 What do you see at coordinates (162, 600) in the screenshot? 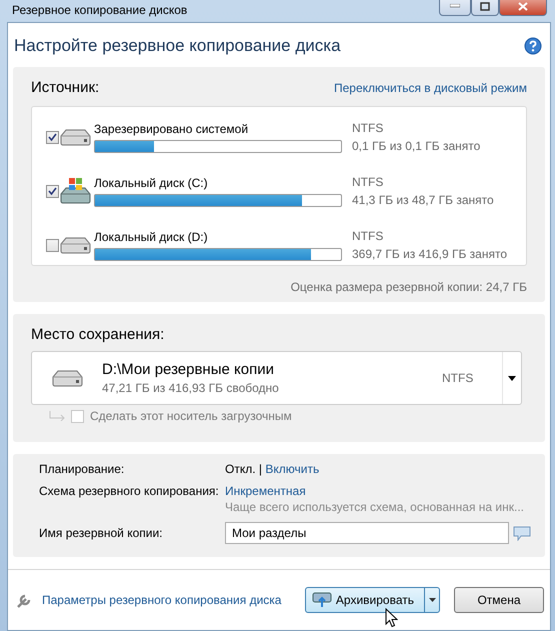
I see `options-link: Параметры резервного копирования диска` at bounding box center [162, 600].